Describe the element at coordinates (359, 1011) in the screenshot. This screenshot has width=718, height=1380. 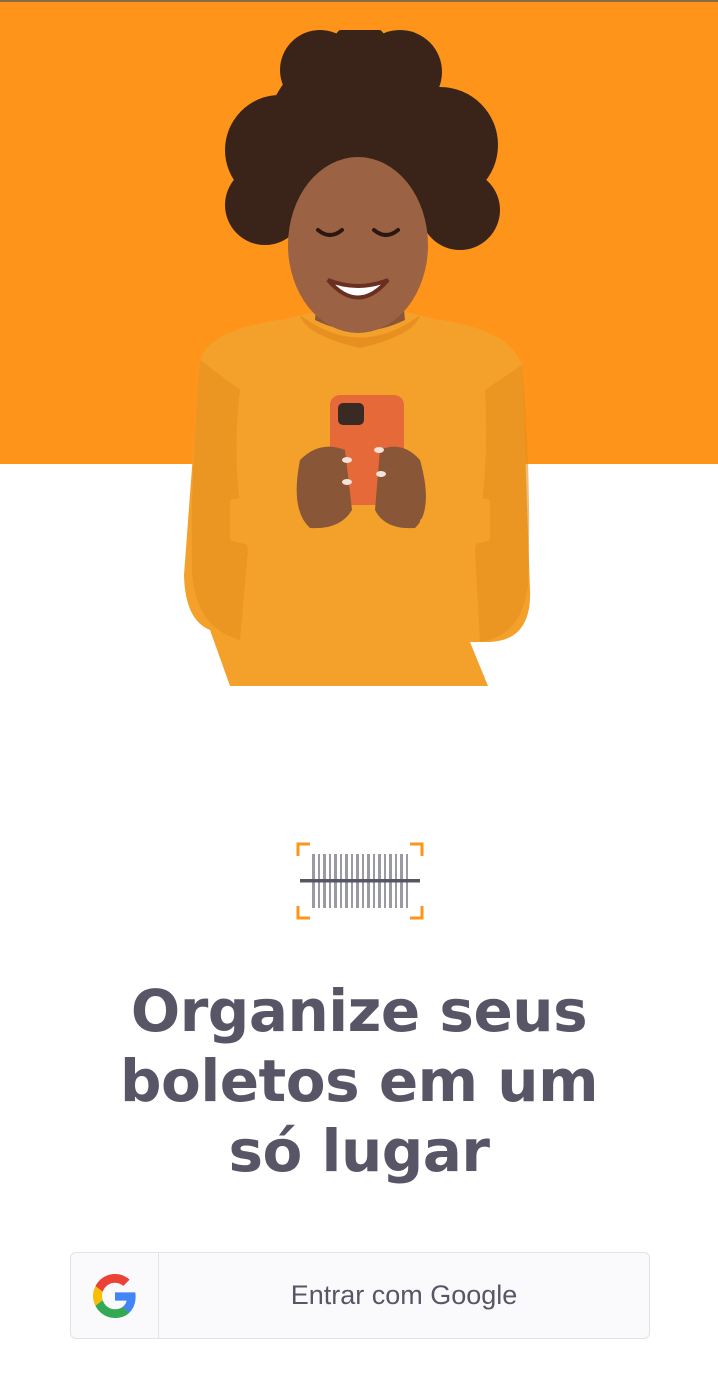
I see `title-line-1: Organize seus` at that location.